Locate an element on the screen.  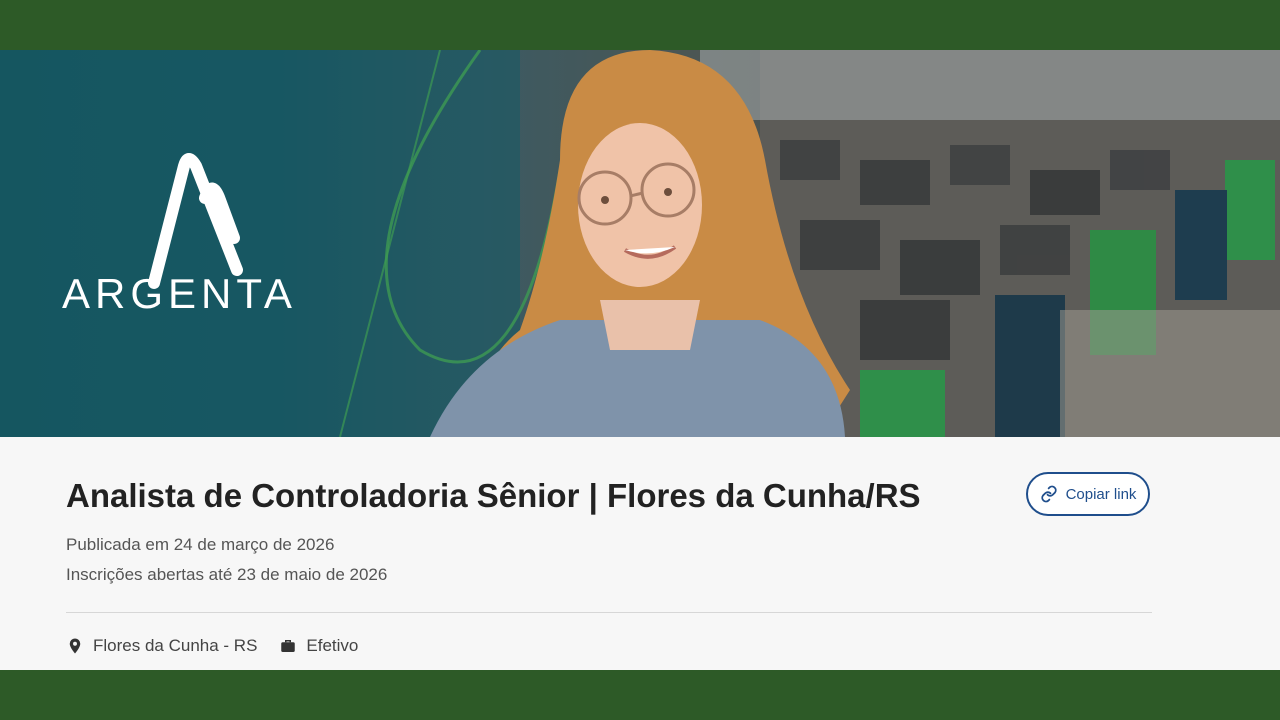
published-date: Publicada em 24 de março de 2026 is located at coordinates (200, 544).